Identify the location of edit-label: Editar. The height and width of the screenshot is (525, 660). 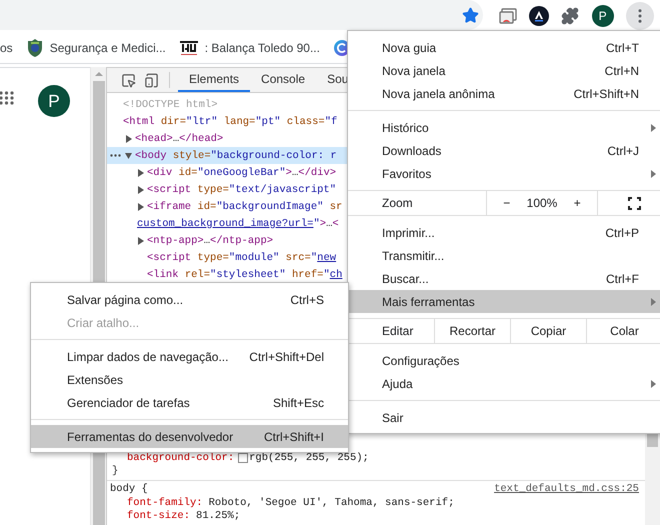
(397, 331).